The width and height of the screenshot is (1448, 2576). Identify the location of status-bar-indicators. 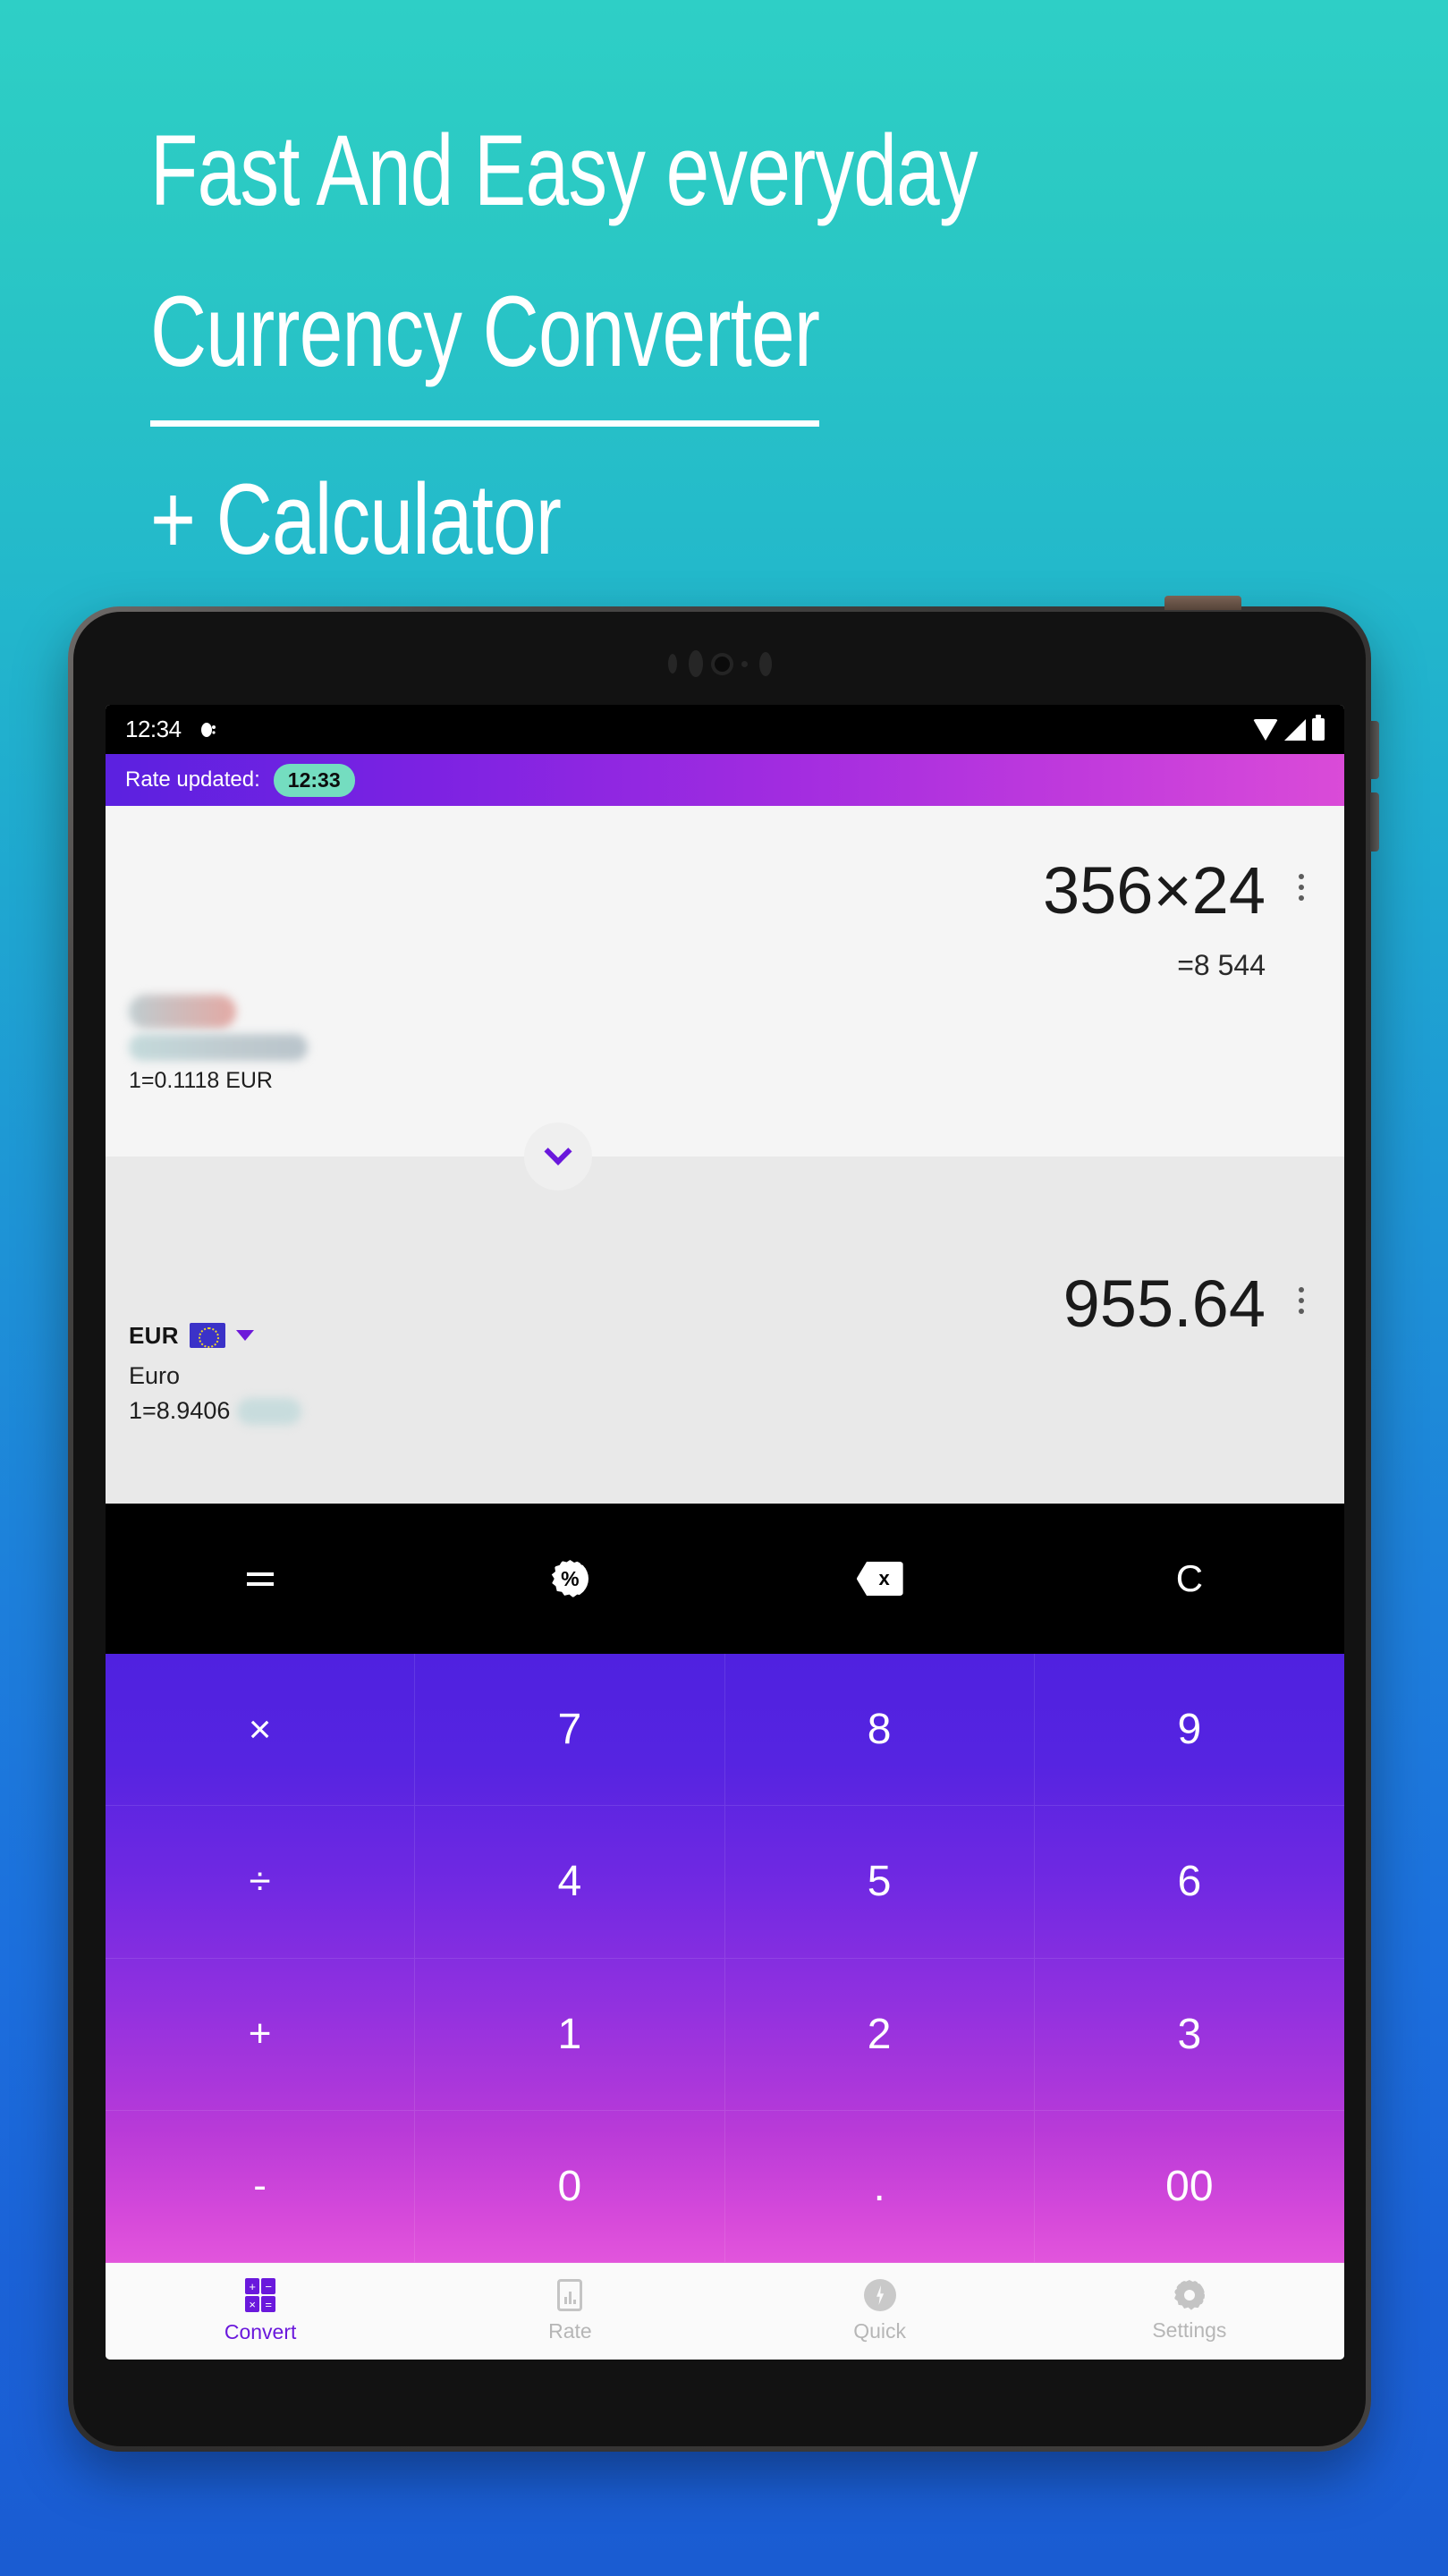
(1289, 728).